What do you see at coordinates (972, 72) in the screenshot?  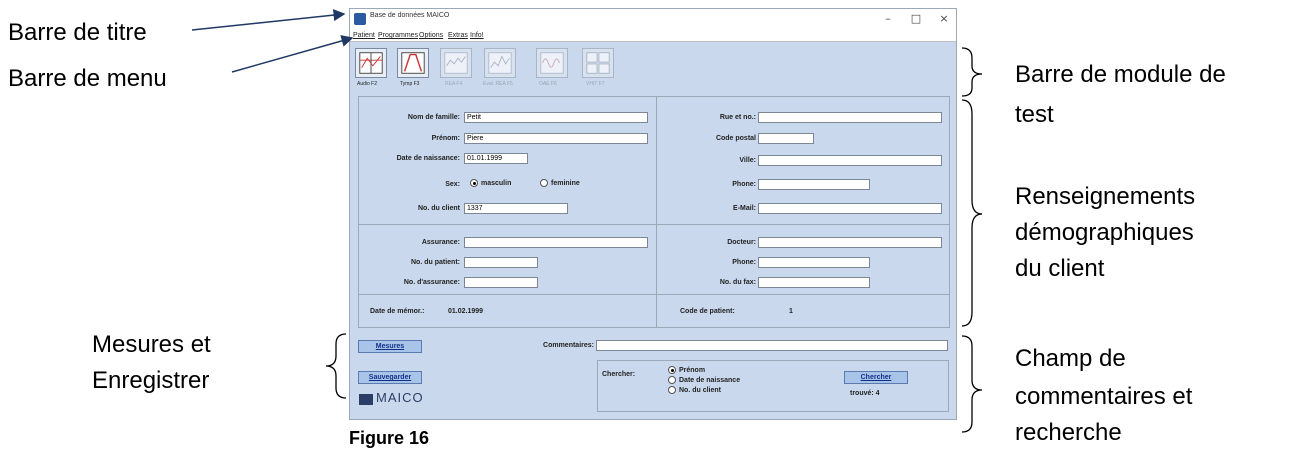 I see `test-module-brace` at bounding box center [972, 72].